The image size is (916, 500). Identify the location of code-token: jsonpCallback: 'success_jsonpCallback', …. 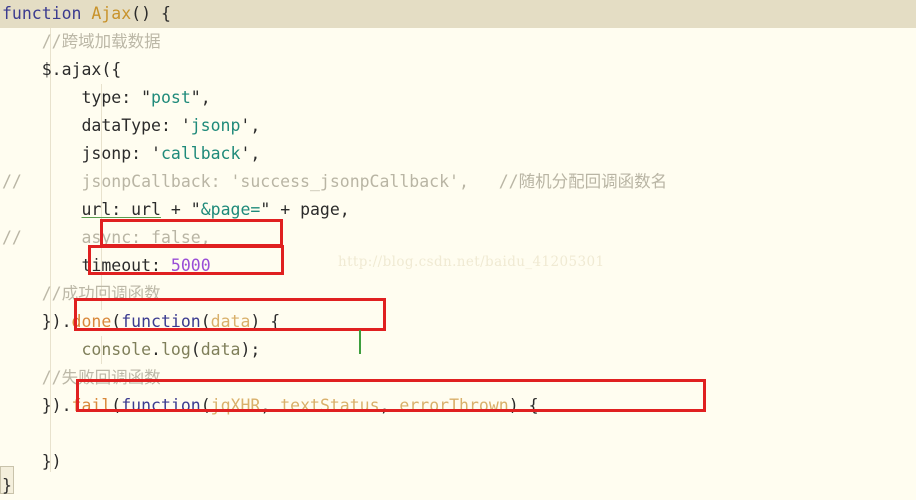
(344, 181).